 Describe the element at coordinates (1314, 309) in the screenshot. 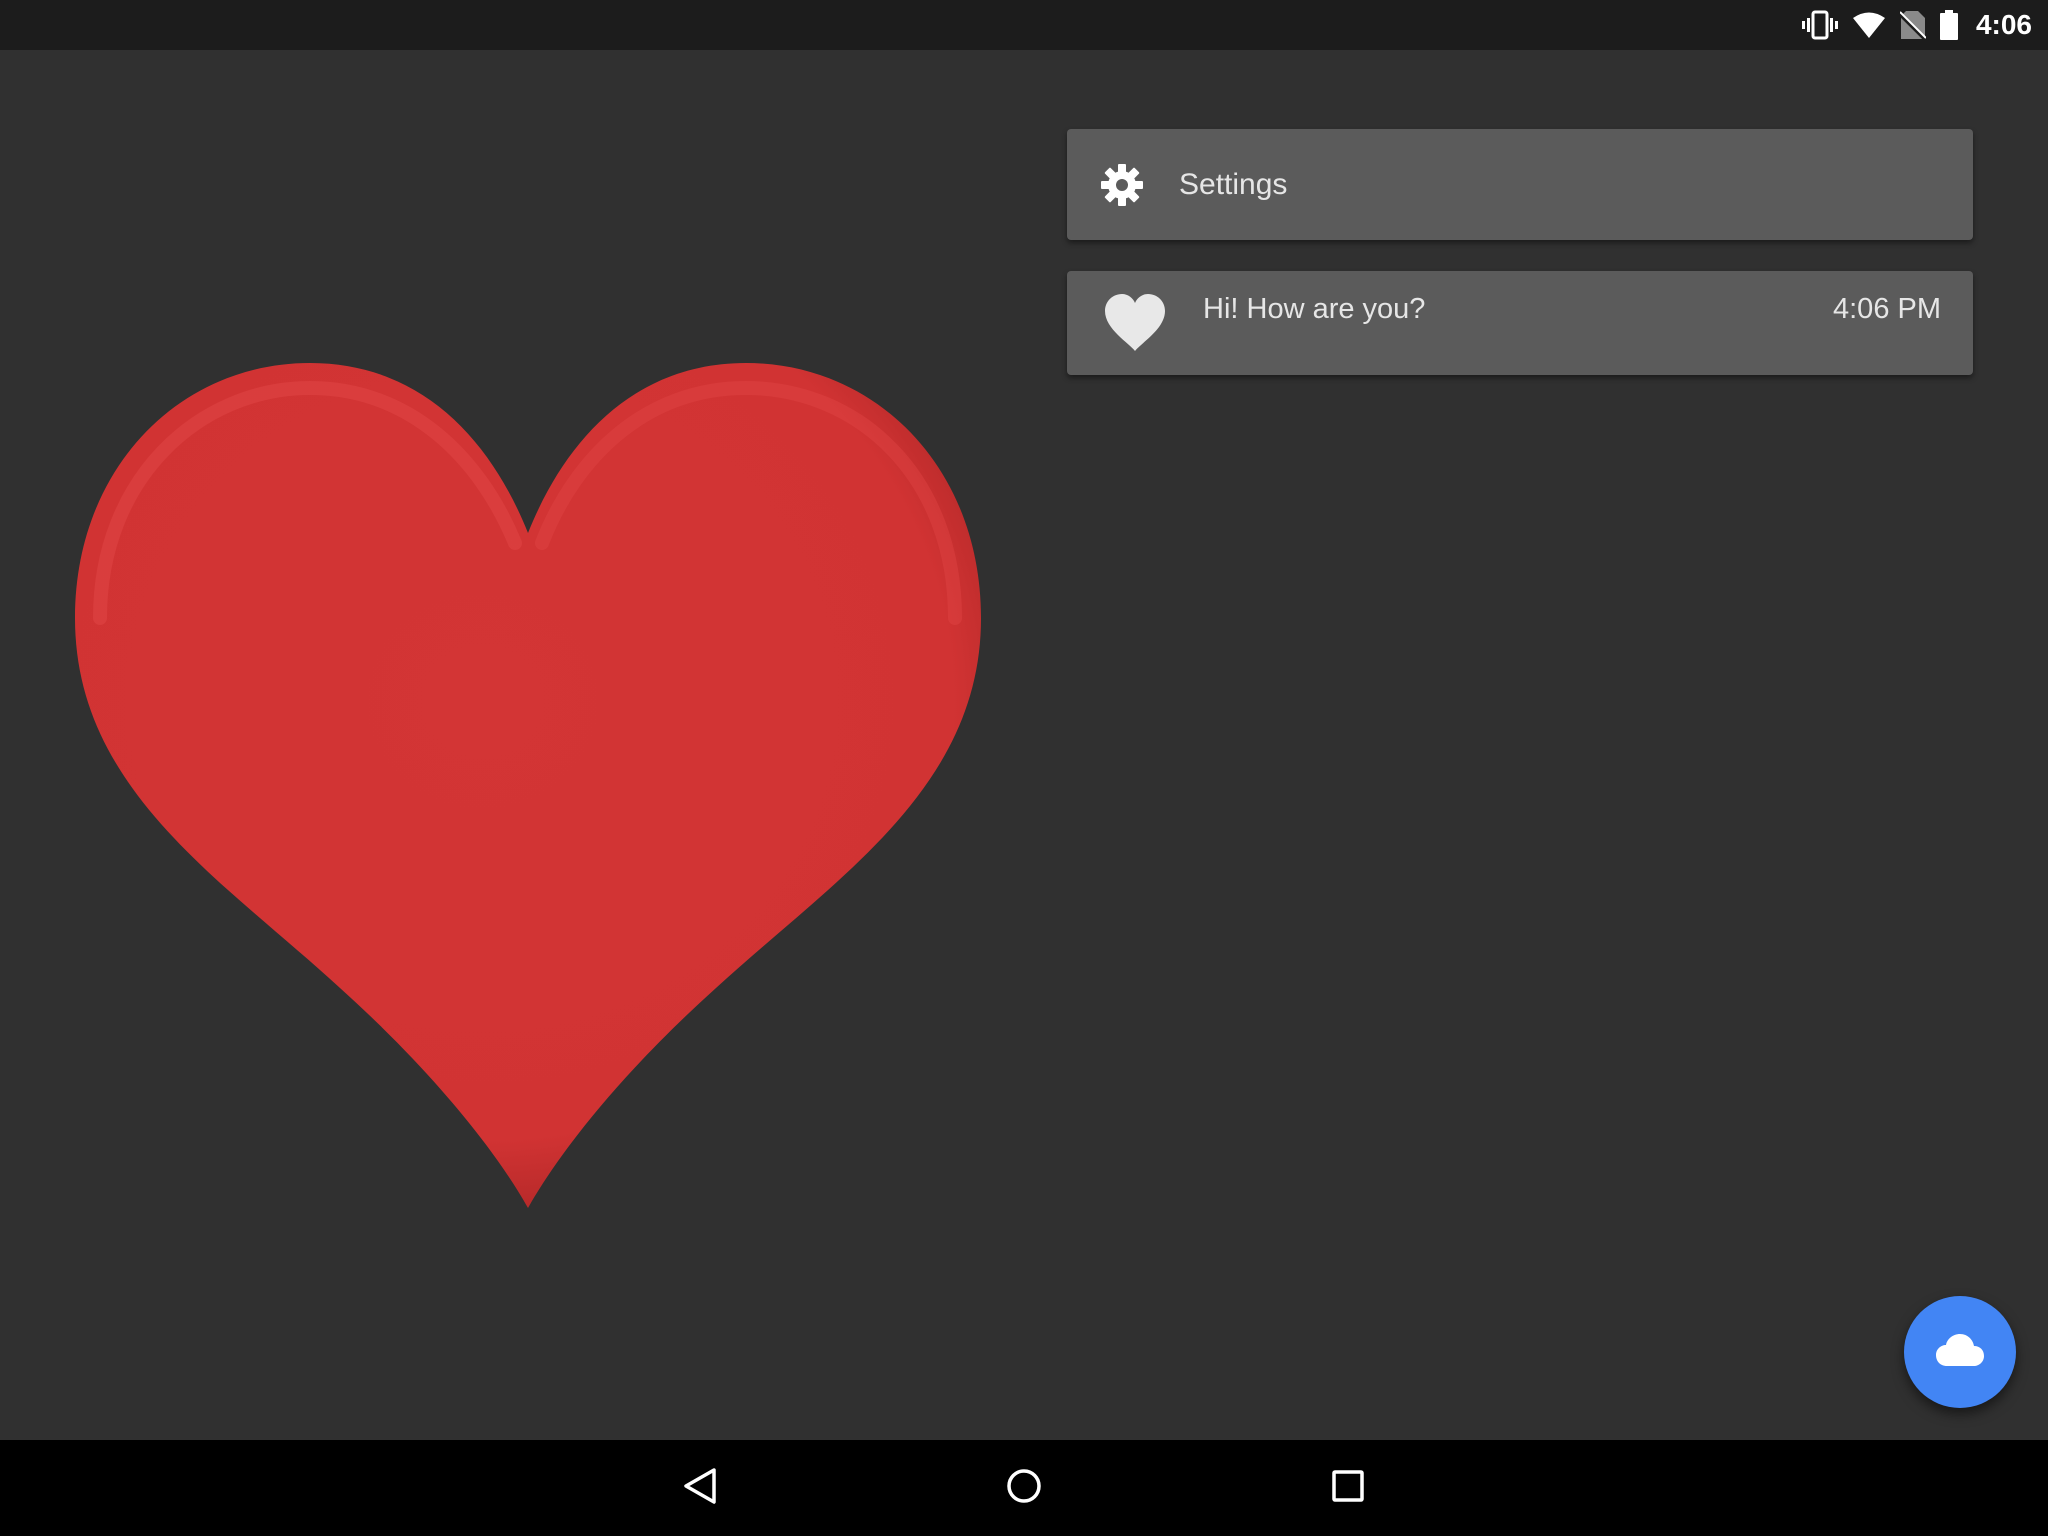

I see `message-text: Hi! How are you?` at that location.